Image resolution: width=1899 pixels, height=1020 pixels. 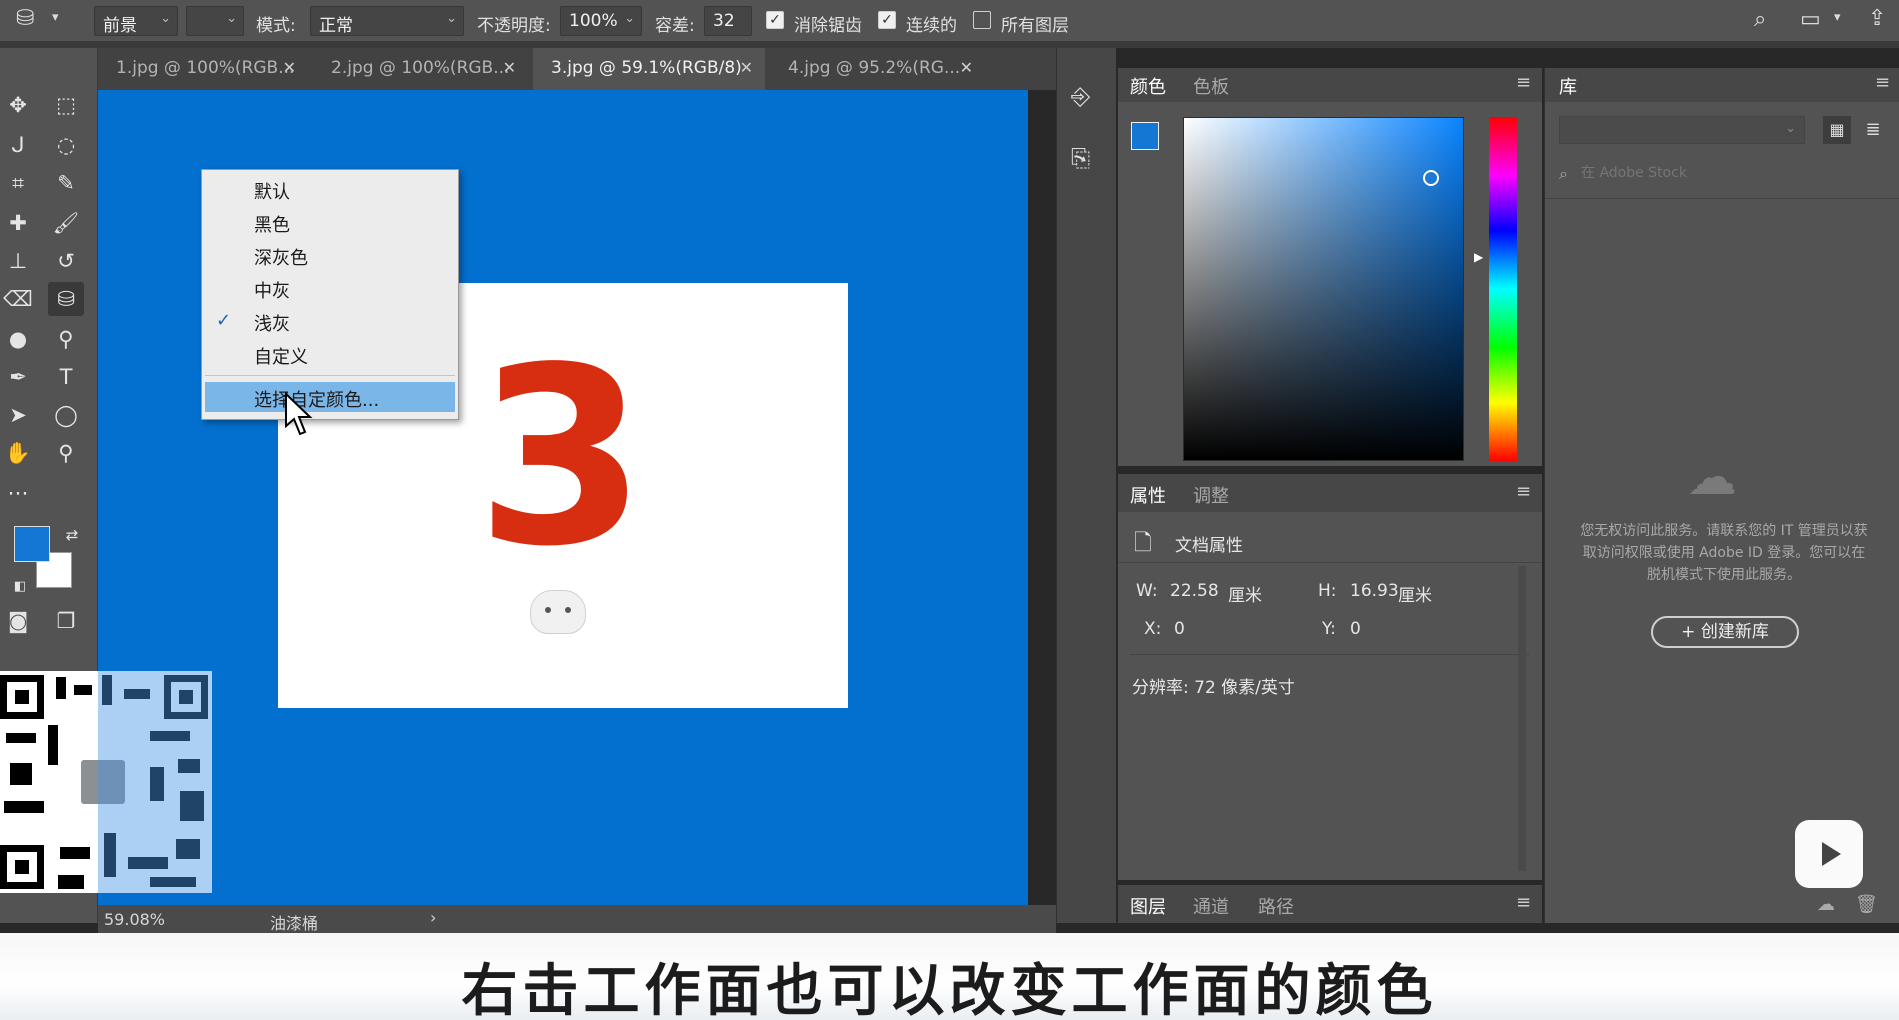 What do you see at coordinates (66, 621) in the screenshot?
I see `screen-mode-icon: ❐` at bounding box center [66, 621].